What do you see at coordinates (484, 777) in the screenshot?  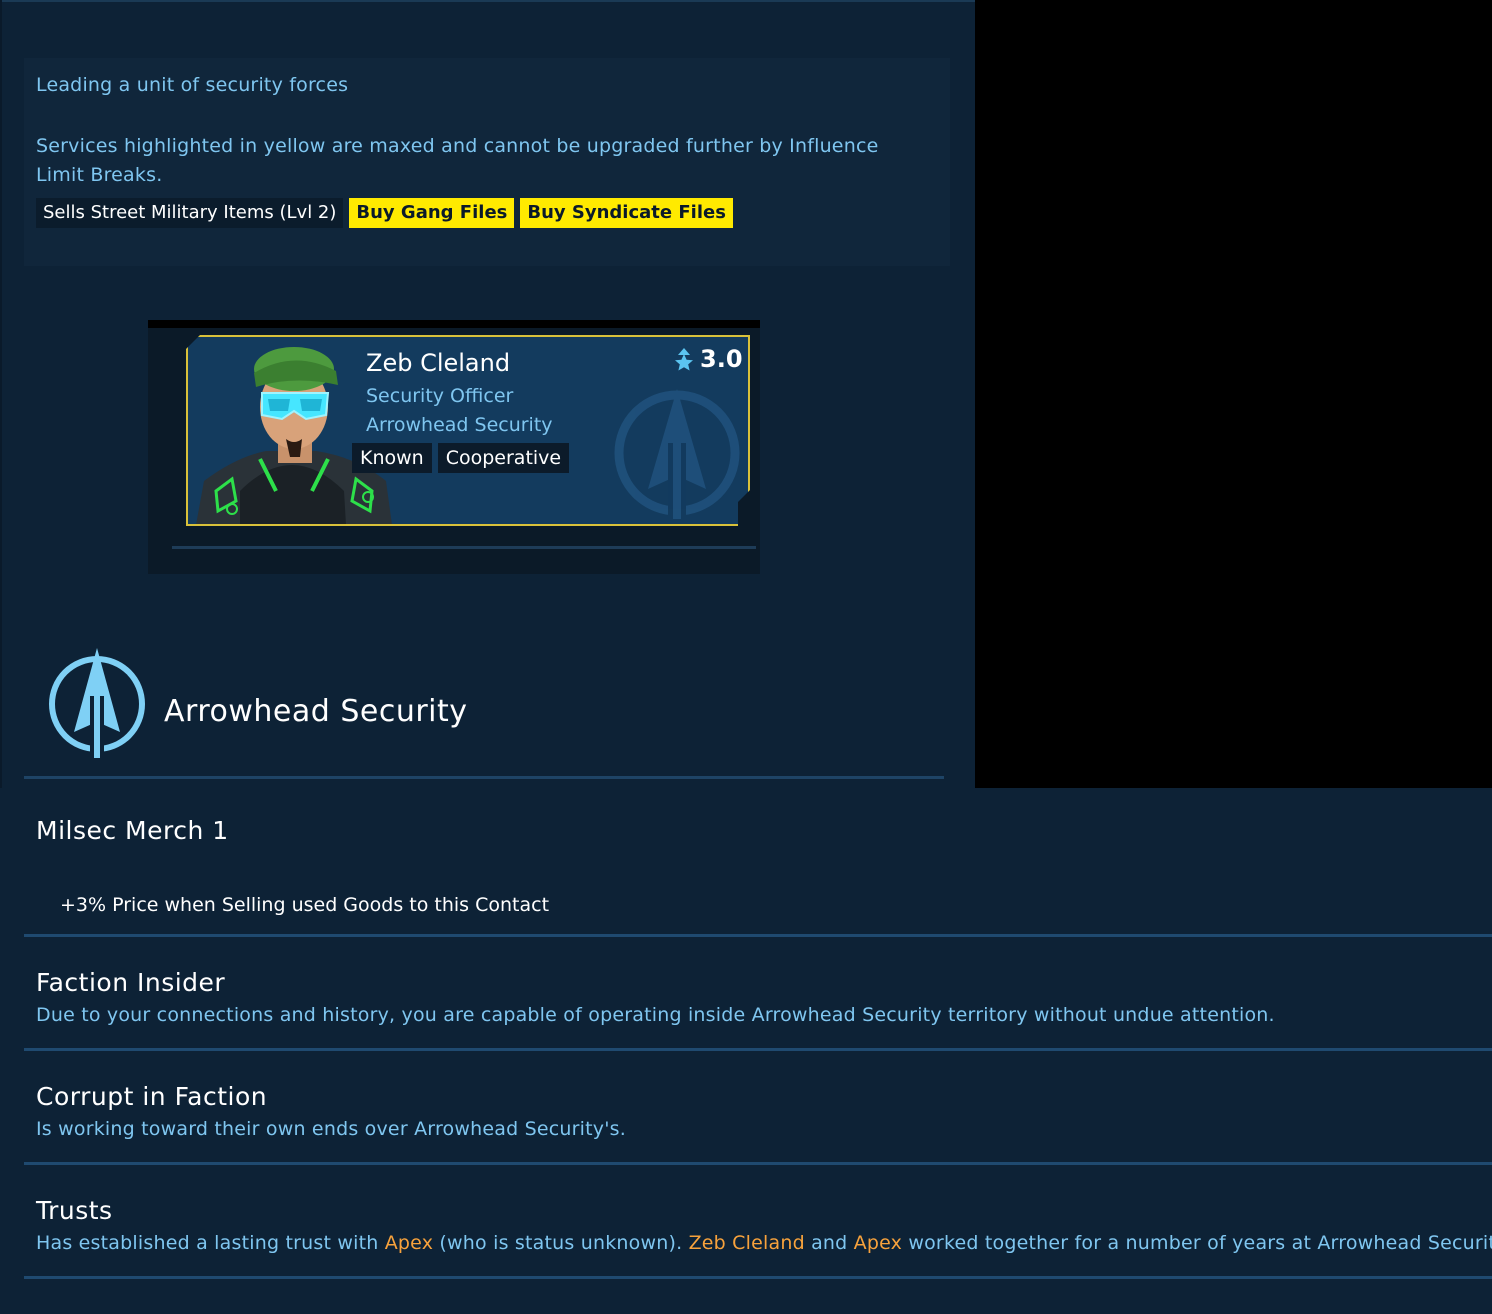 I see `faction-divider` at bounding box center [484, 777].